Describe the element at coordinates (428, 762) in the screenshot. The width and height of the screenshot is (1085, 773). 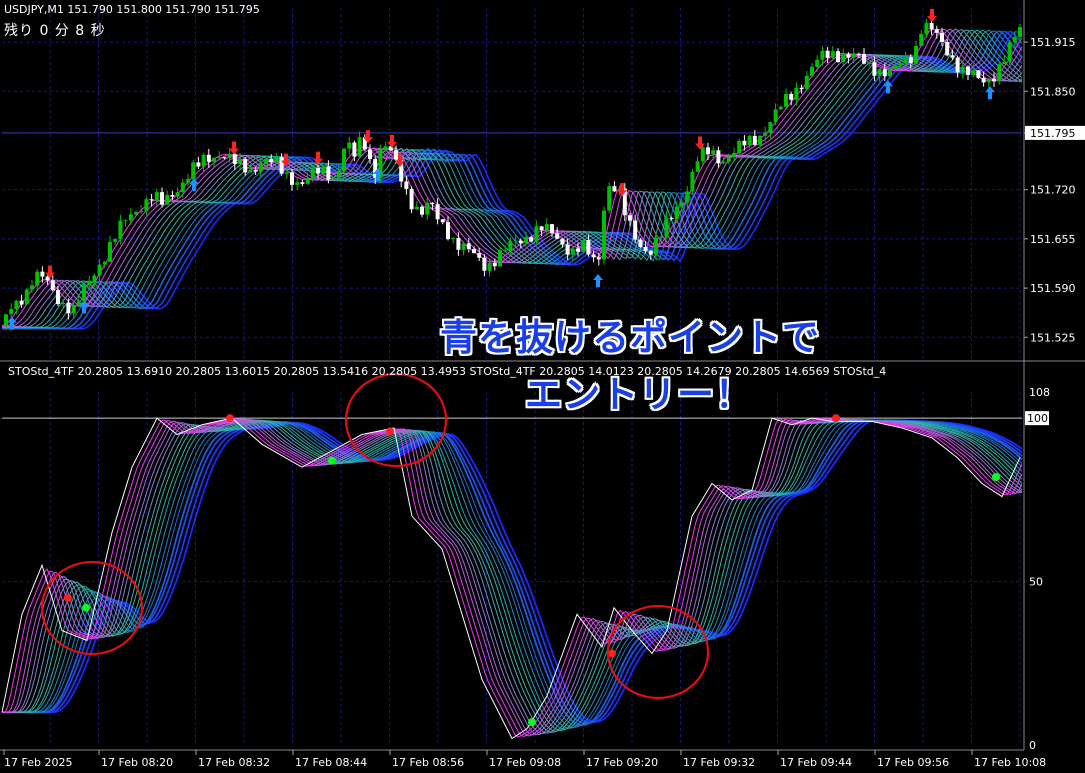
I see `time-tick-label: 17 Feb 08:56` at that location.